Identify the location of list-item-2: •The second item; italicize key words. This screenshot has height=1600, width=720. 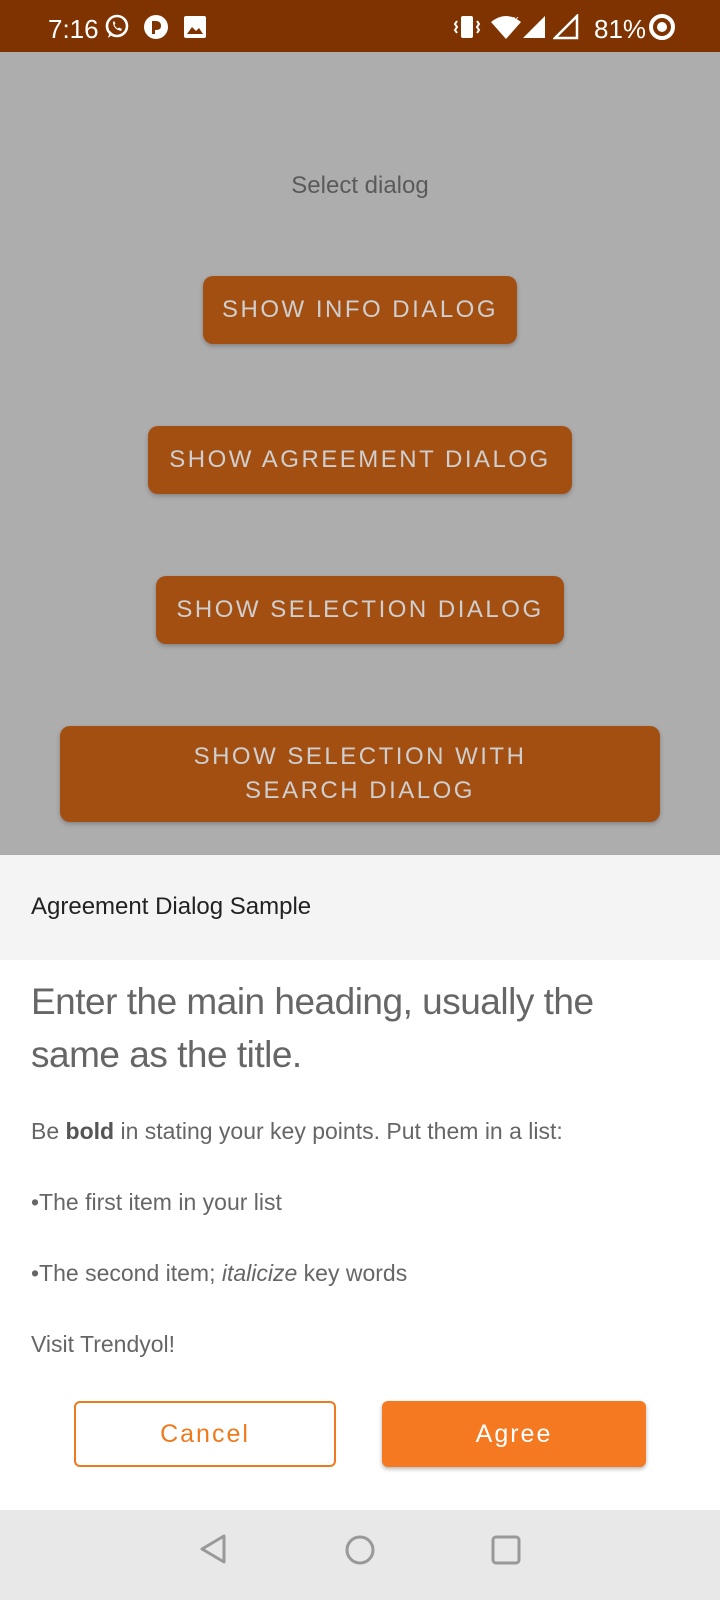
(219, 1273).